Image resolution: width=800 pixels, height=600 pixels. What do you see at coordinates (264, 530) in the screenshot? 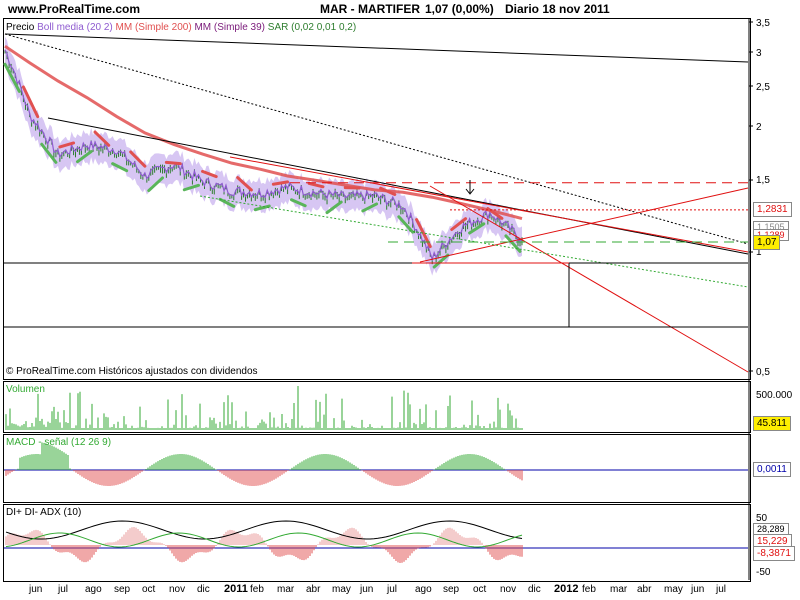
I see `adx-line` at bounding box center [264, 530].